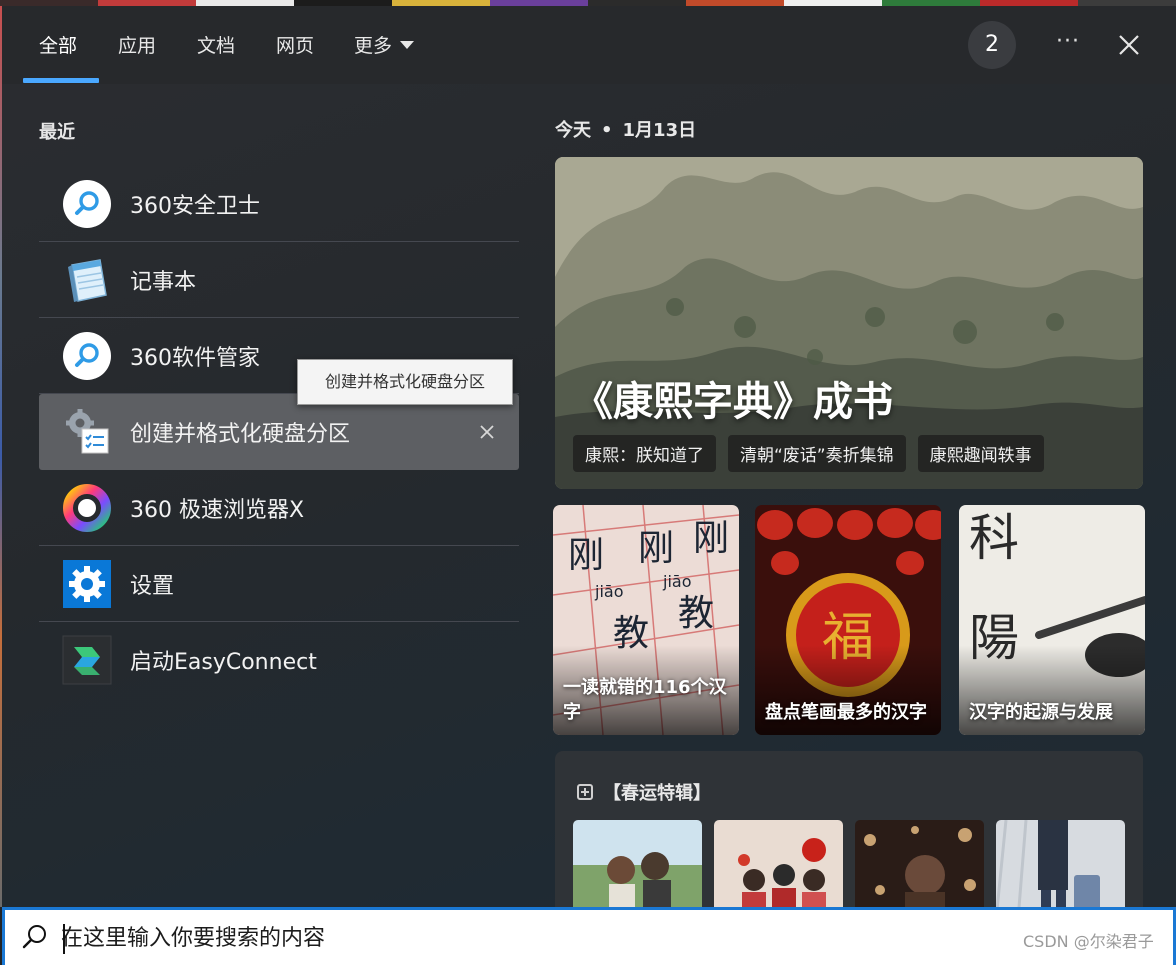 This screenshot has height=965, width=1176. What do you see at coordinates (992, 45) in the screenshot?
I see `rewards-badge: 2` at bounding box center [992, 45].